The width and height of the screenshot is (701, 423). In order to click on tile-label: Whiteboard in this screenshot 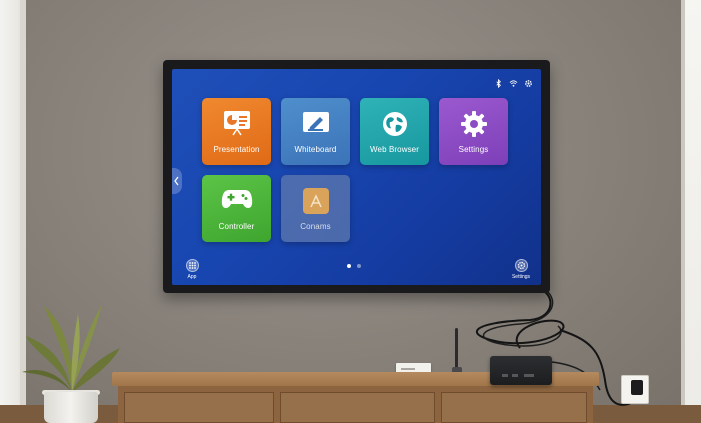, I will do `click(315, 149)`.